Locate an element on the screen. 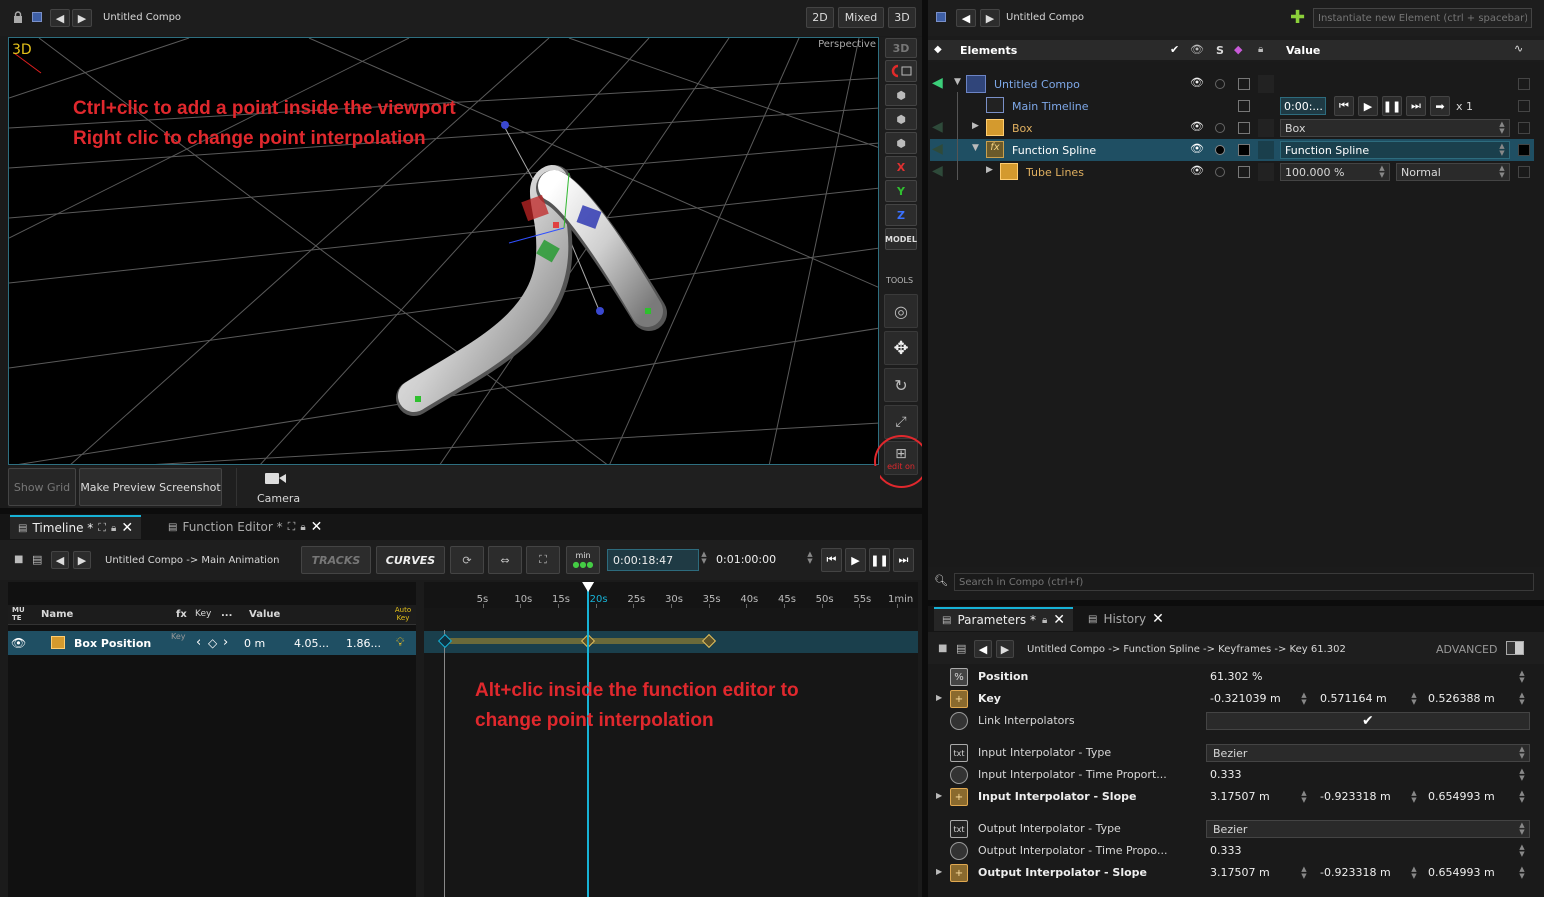 The height and width of the screenshot is (897, 1544). mode-2d-button: 2D is located at coordinates (820, 17).